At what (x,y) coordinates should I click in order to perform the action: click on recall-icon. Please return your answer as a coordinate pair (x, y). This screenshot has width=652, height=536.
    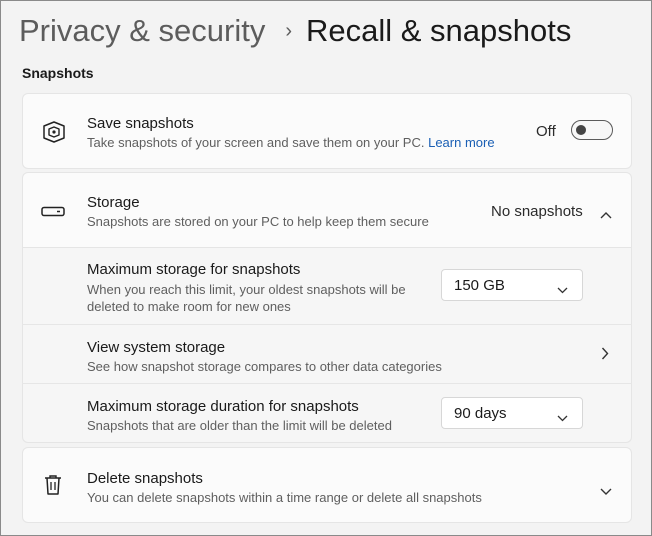
    Looking at the image, I should click on (54, 134).